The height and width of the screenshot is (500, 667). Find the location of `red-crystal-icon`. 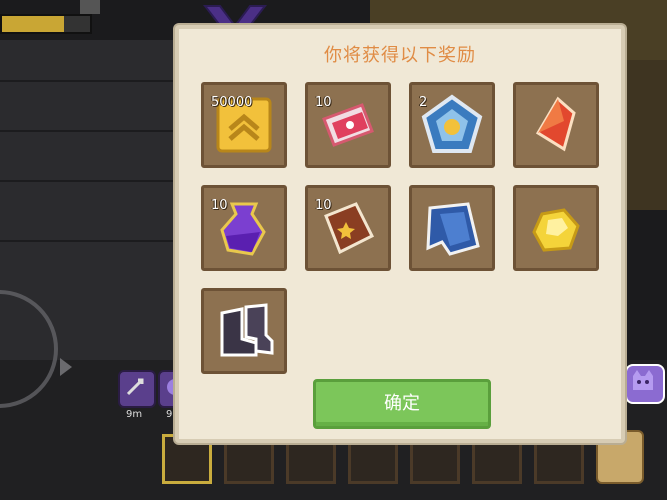

red-crystal-icon is located at coordinates (555, 124).